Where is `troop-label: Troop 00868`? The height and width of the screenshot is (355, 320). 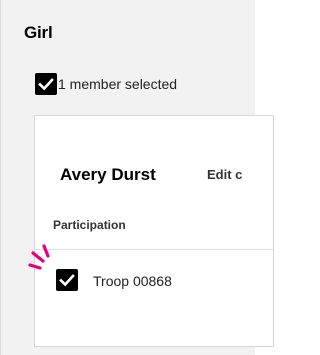
troop-label: Troop 00868 is located at coordinates (132, 281).